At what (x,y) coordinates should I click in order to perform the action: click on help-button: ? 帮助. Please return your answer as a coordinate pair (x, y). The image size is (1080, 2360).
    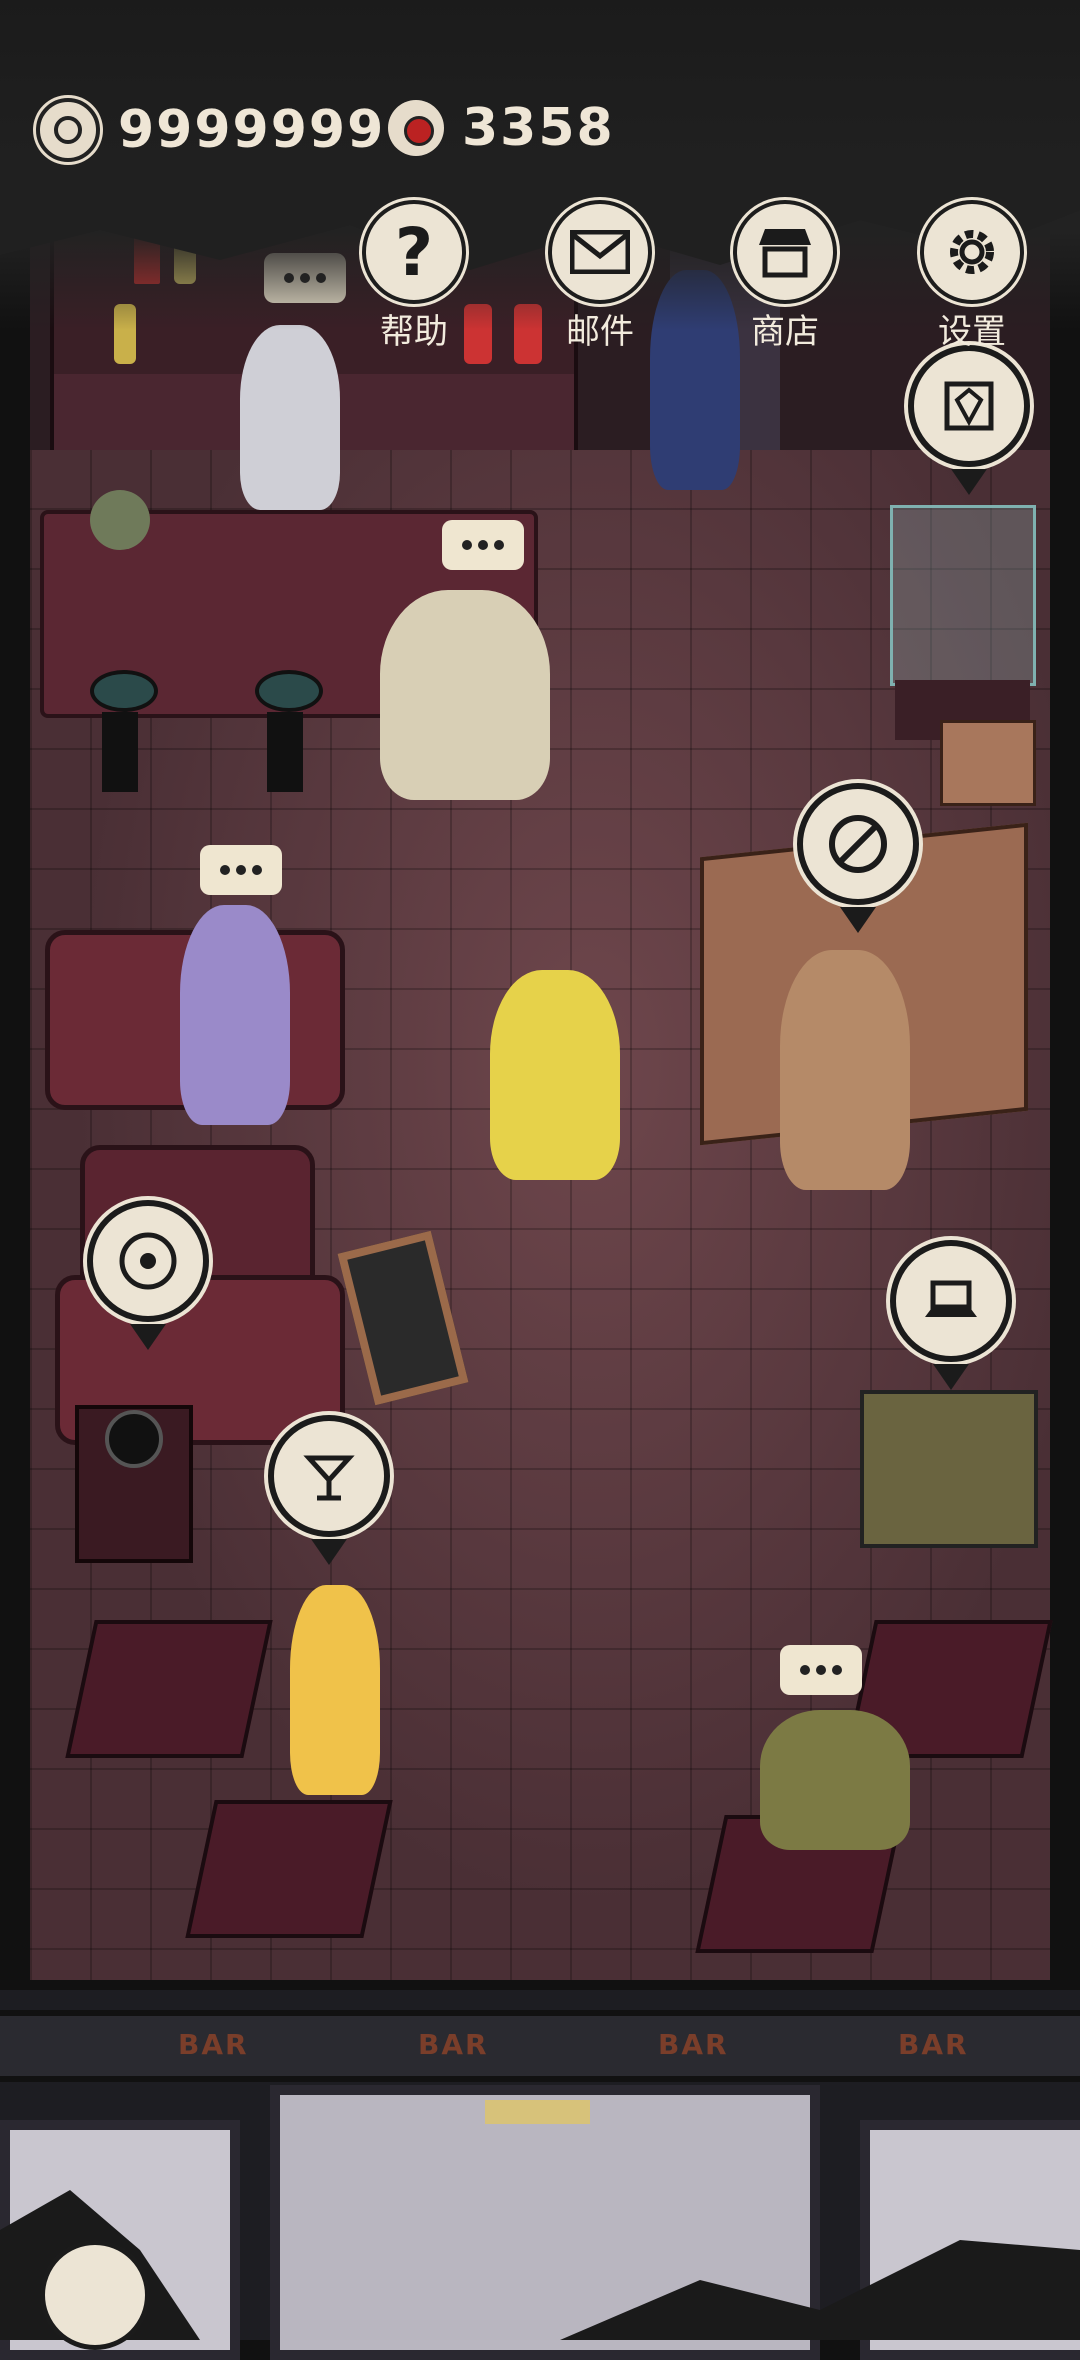
    Looking at the image, I should click on (414, 276).